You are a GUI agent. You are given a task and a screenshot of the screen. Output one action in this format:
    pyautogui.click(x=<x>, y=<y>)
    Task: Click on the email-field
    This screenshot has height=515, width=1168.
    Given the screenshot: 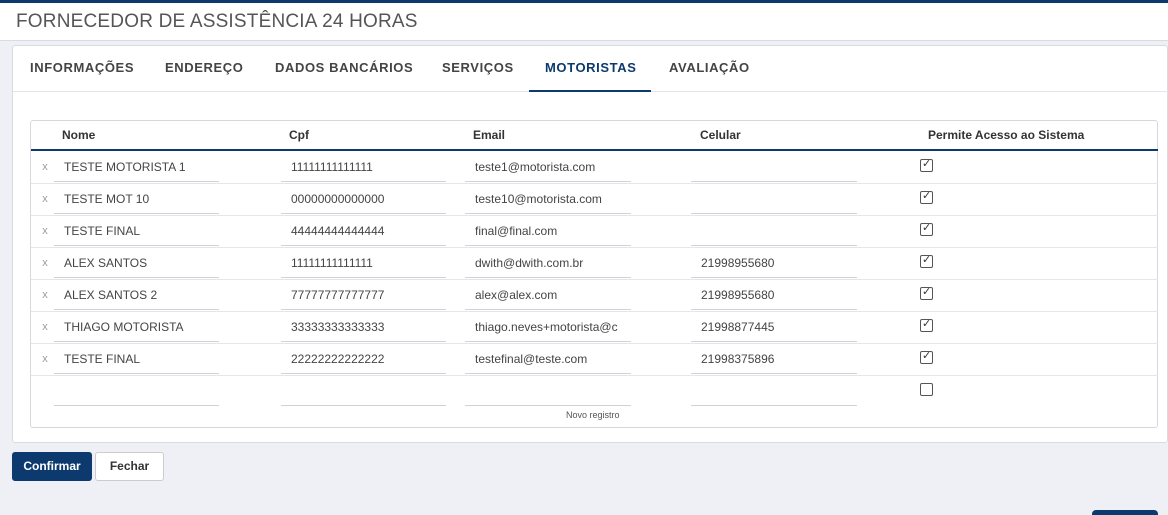 What is the action you would take?
    pyautogui.click(x=548, y=392)
    